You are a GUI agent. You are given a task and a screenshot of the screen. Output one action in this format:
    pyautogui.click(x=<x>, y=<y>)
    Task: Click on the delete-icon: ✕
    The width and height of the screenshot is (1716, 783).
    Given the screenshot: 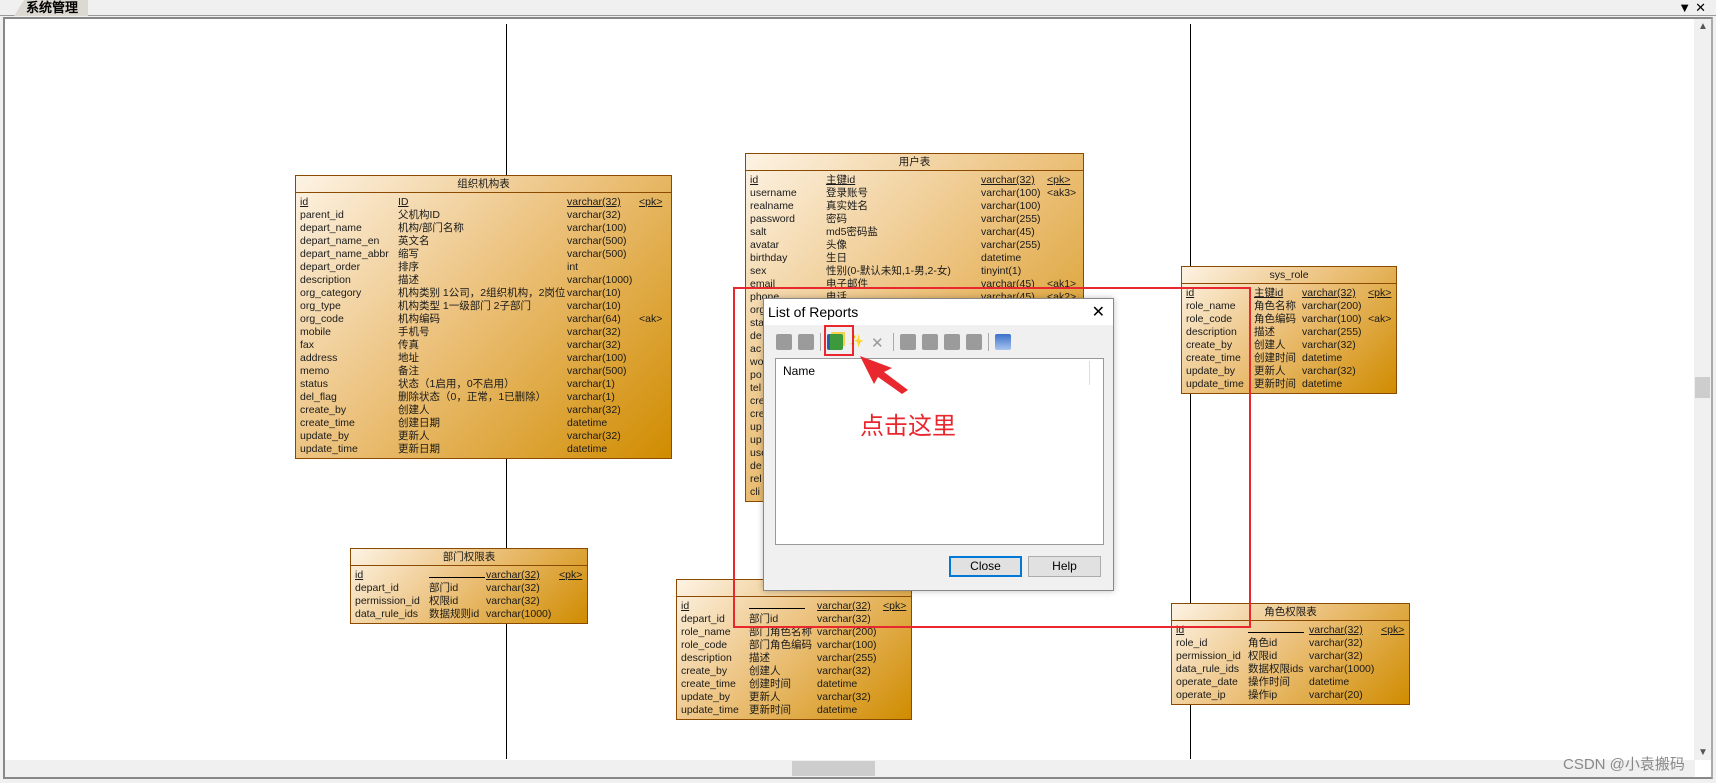 What is the action you would take?
    pyautogui.click(x=879, y=343)
    